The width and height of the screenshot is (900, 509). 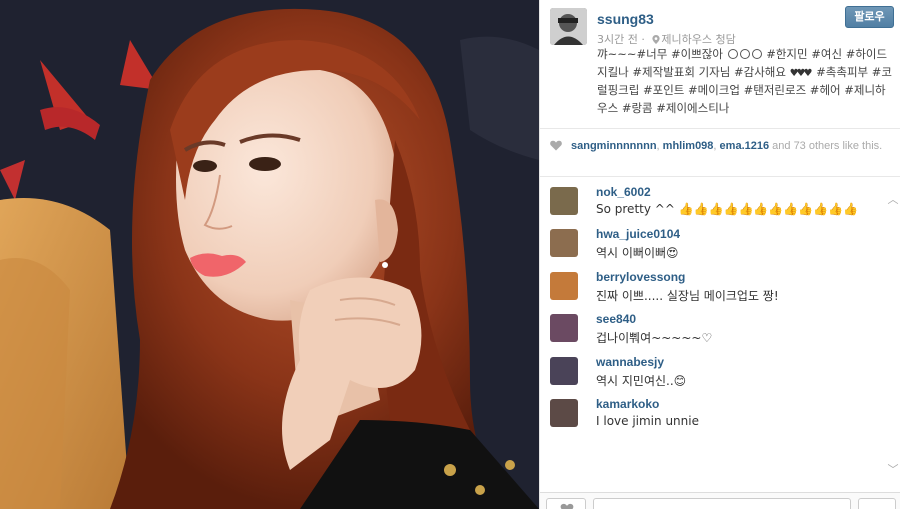 What do you see at coordinates (781, 146) in the screenshot?
I see `likes-and: and` at bounding box center [781, 146].